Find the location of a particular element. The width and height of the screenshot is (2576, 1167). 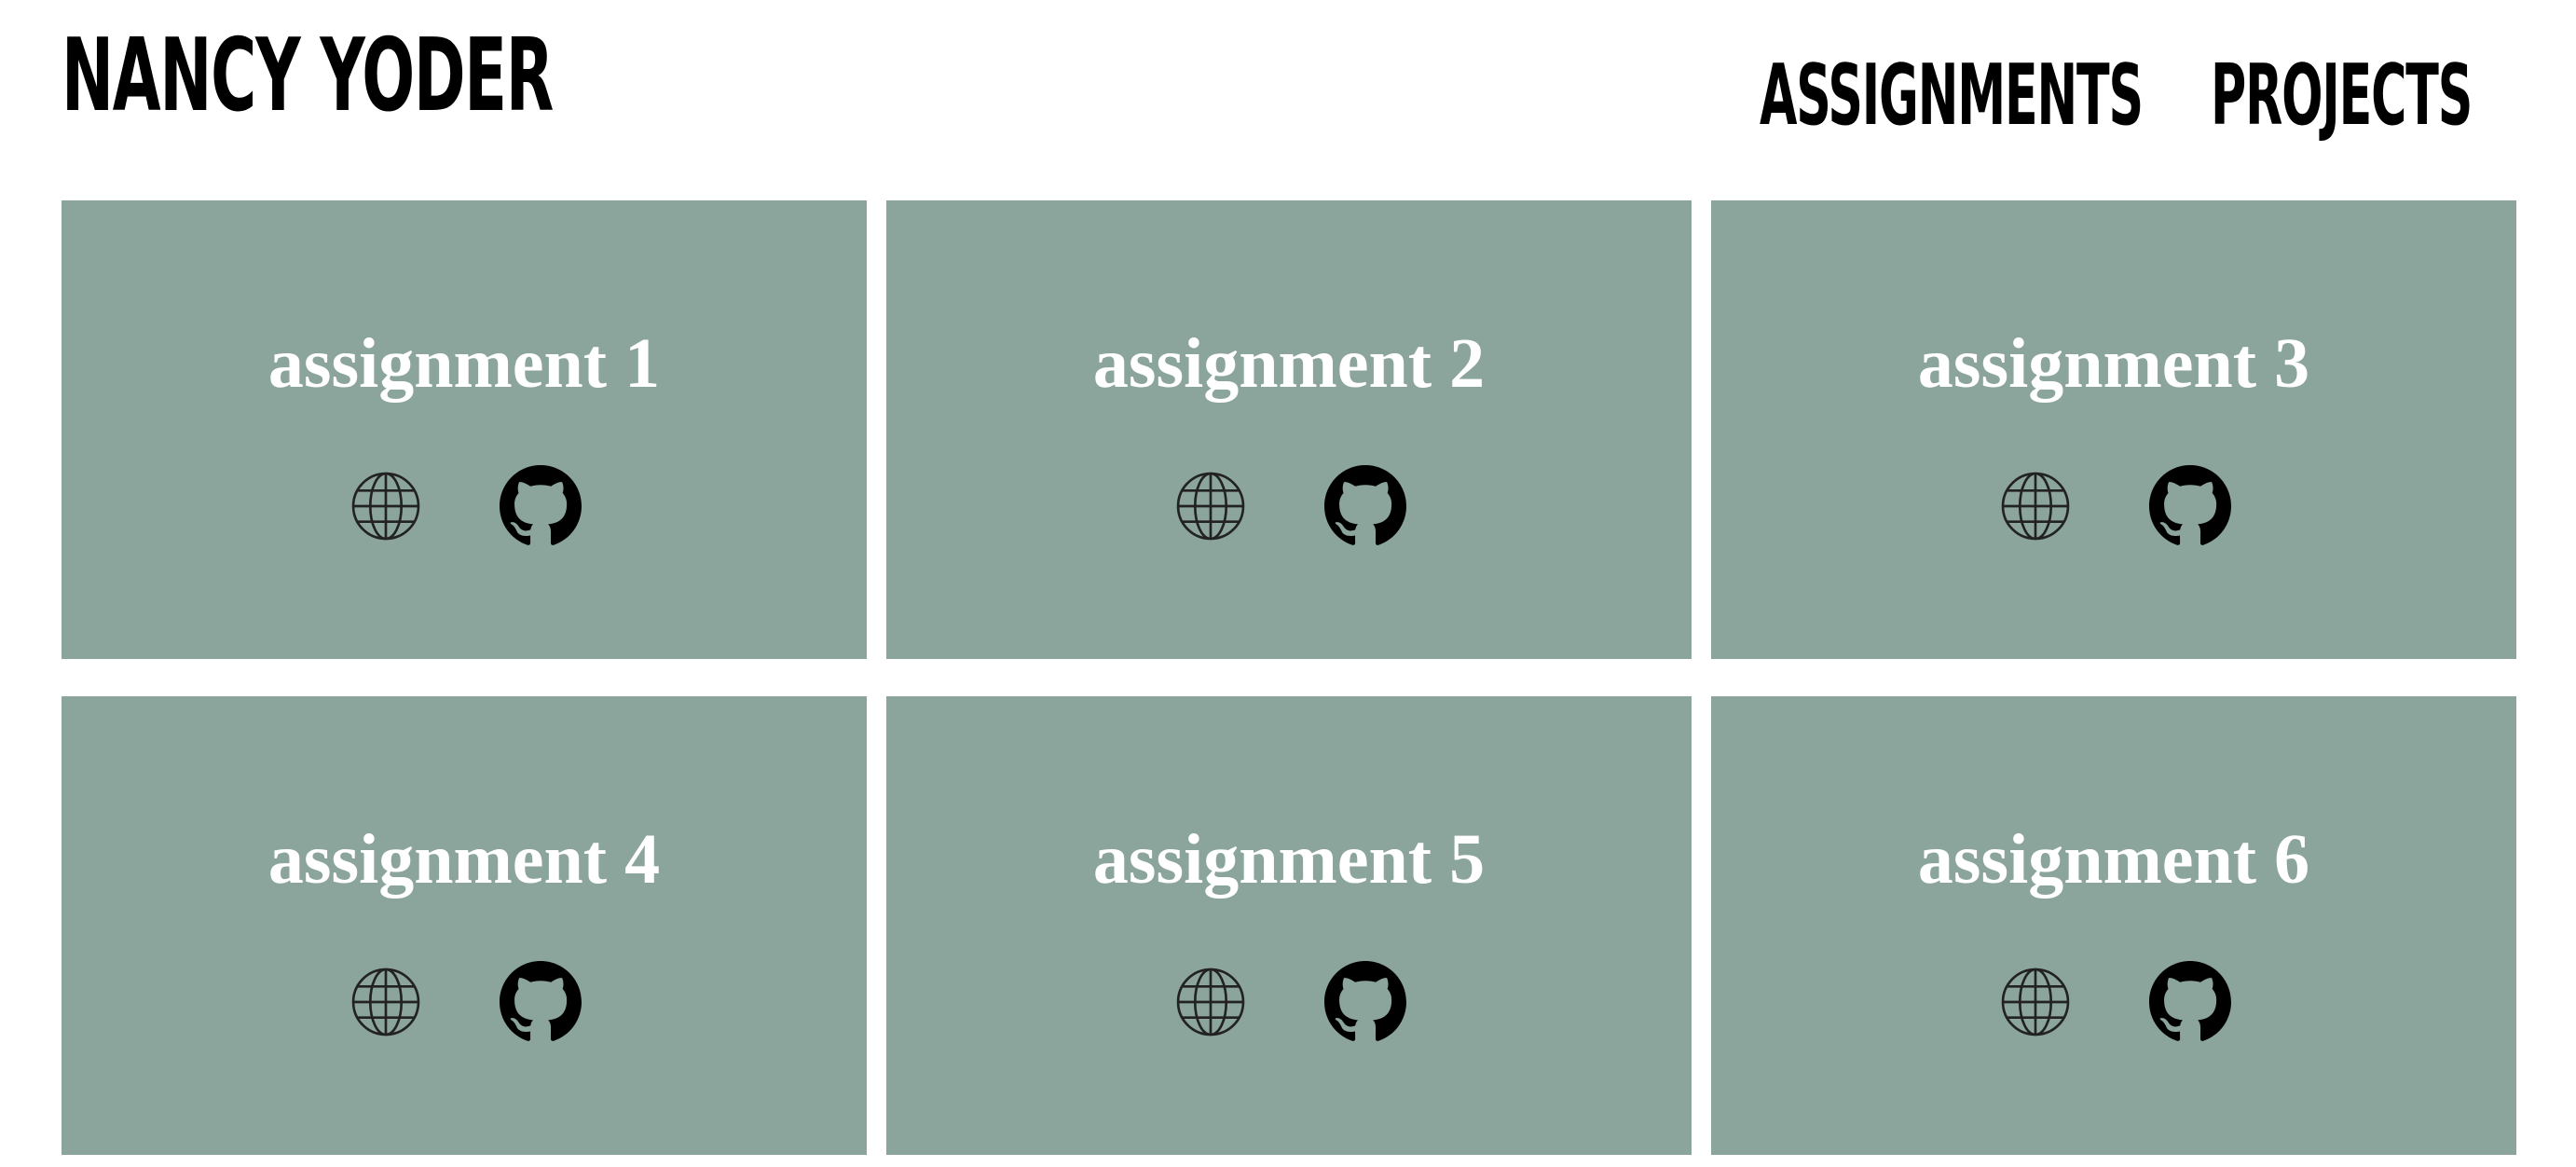

site-title: NANCY YODER is located at coordinates (308, 77).